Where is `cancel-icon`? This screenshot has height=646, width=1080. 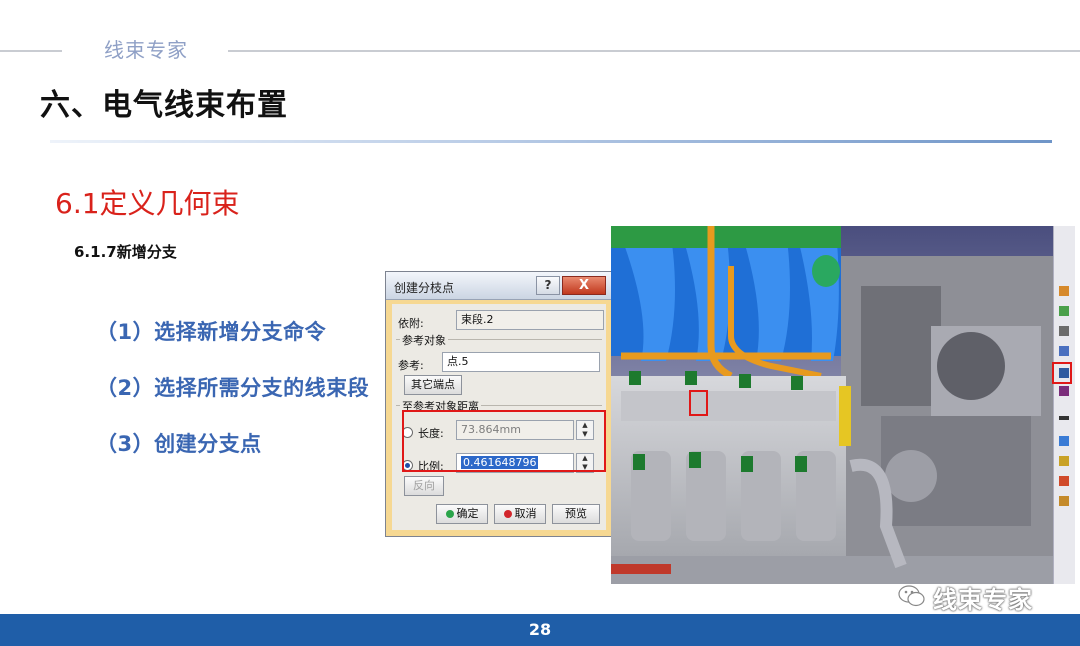
cancel-icon is located at coordinates (507, 514).